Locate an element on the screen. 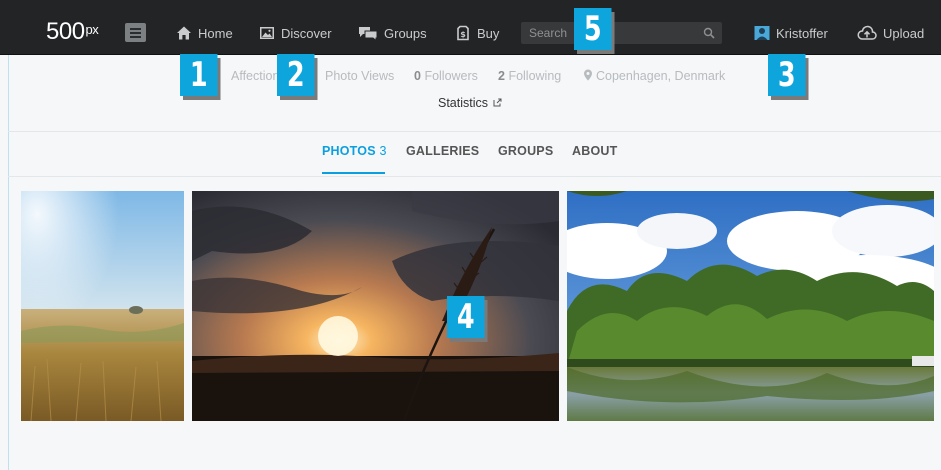 This screenshot has height=470, width=941. image-icon is located at coordinates (267, 33).